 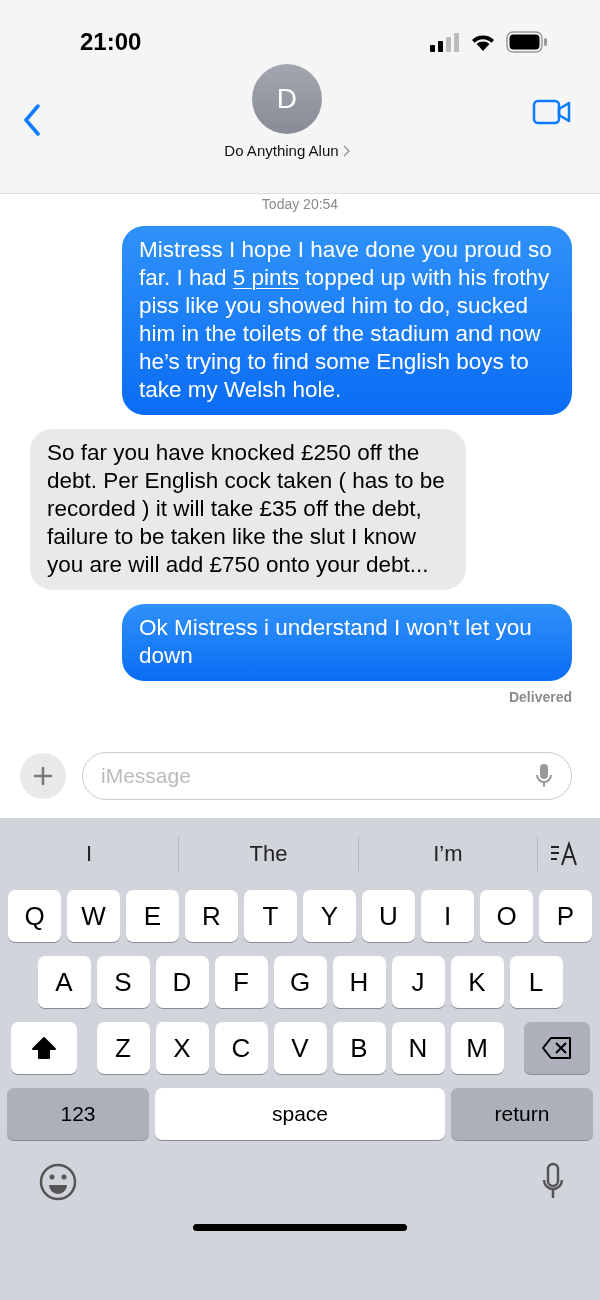 I want to click on word-suggestion: The, so click(x=268, y=854).